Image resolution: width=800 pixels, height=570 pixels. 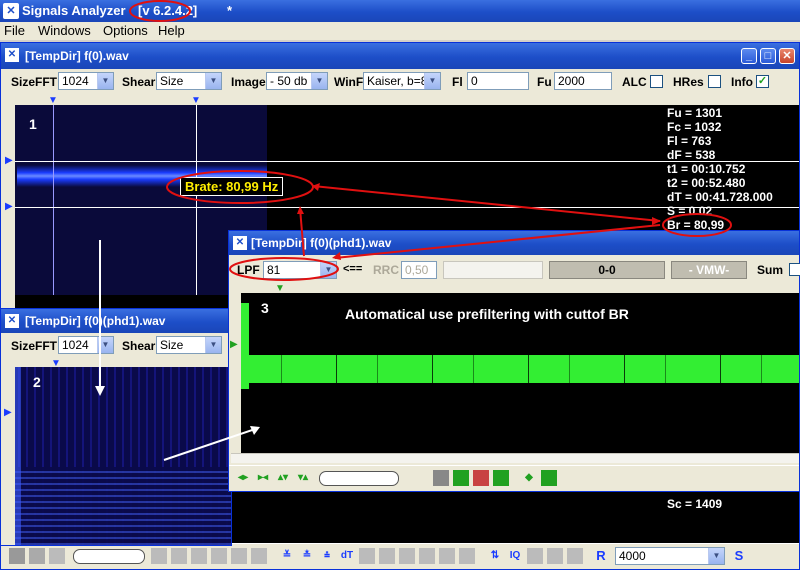 What do you see at coordinates (160, 11) in the screenshot?
I see `version-highlight` at bounding box center [160, 11].